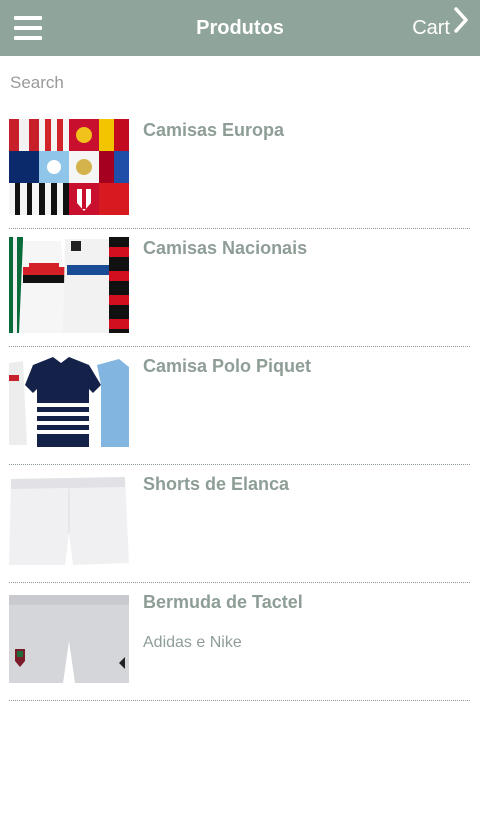  I want to click on list-item: Camisas Nacionais, so click(239, 288).